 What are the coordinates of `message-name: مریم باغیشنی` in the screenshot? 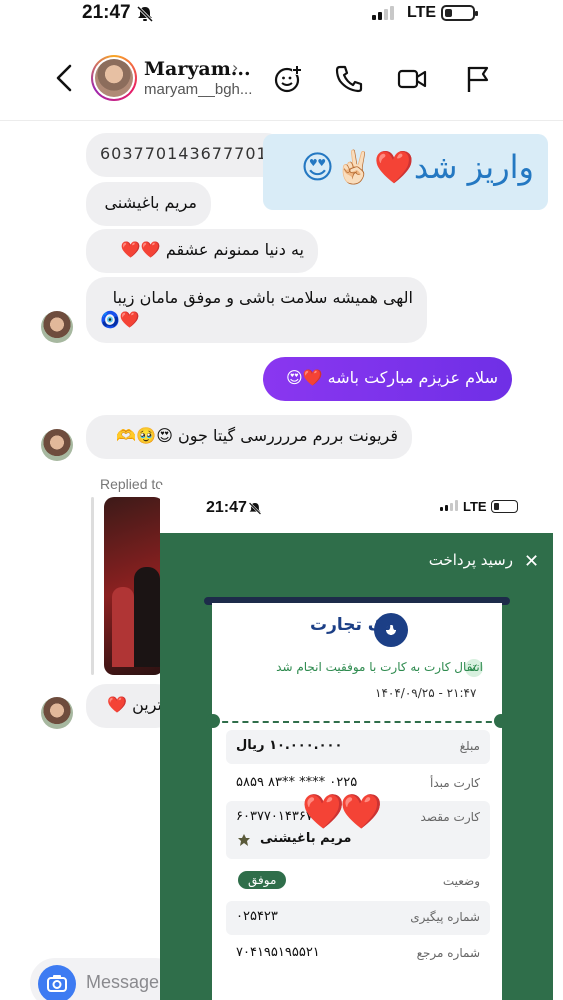 It's located at (148, 204).